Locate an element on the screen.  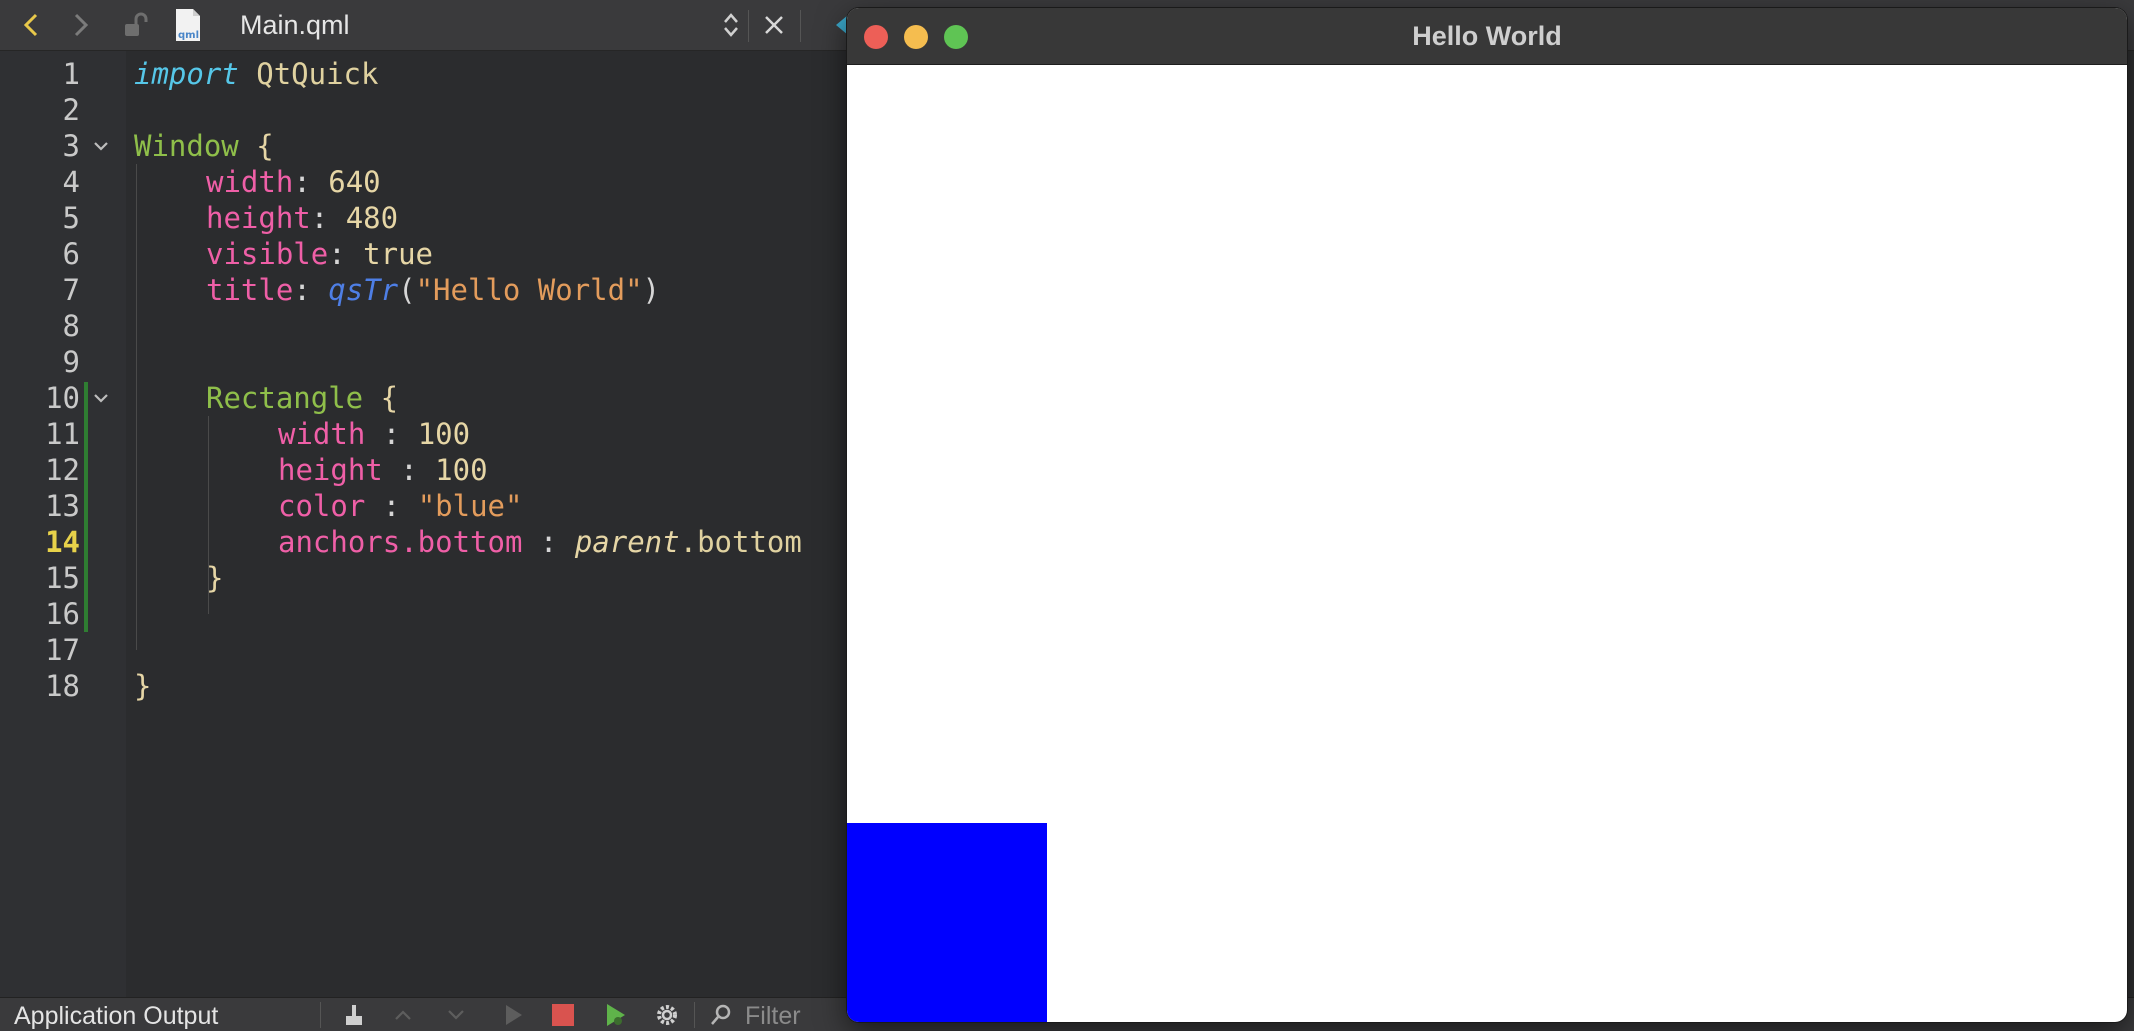
file-selector-arrows is located at coordinates (731, 25).